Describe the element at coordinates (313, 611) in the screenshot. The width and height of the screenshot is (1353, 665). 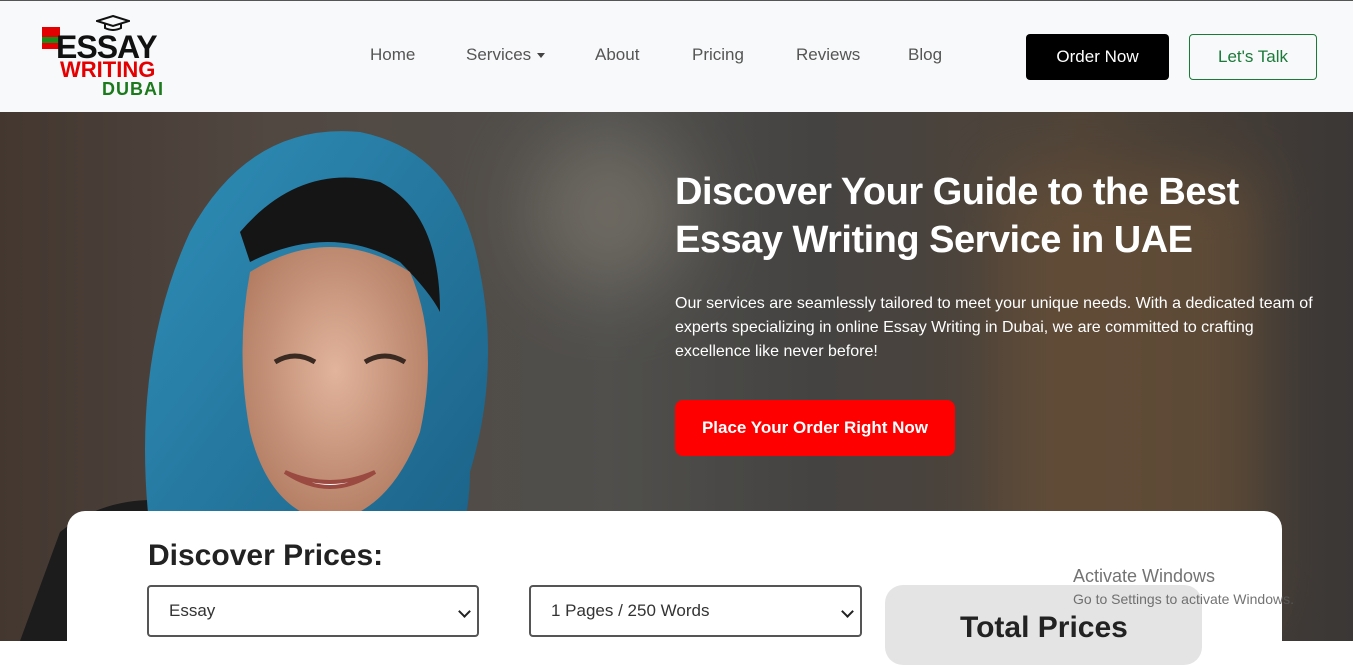
I see `paper-type-select: Essay` at that location.